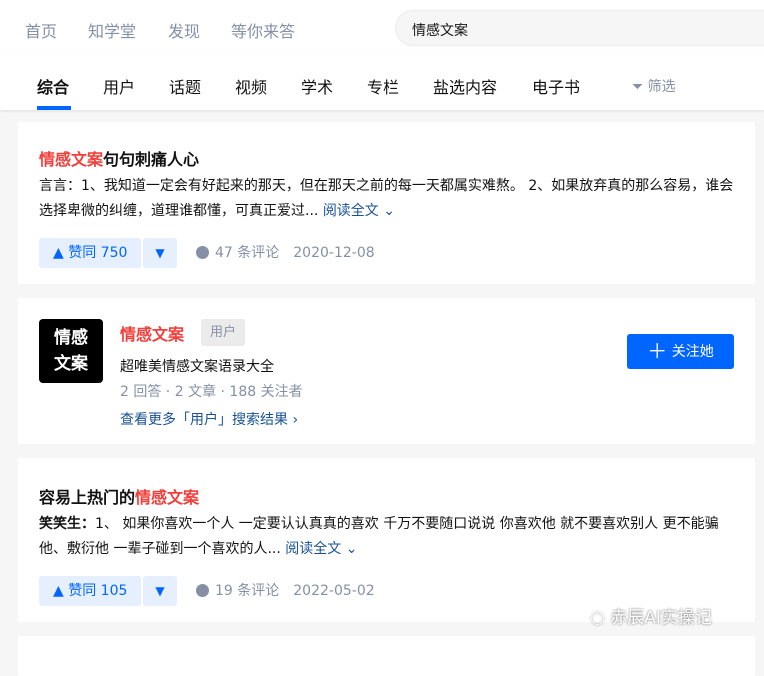 The image size is (764, 676). Describe the element at coordinates (53, 86) in the screenshot. I see `tab-all: 综合` at that location.